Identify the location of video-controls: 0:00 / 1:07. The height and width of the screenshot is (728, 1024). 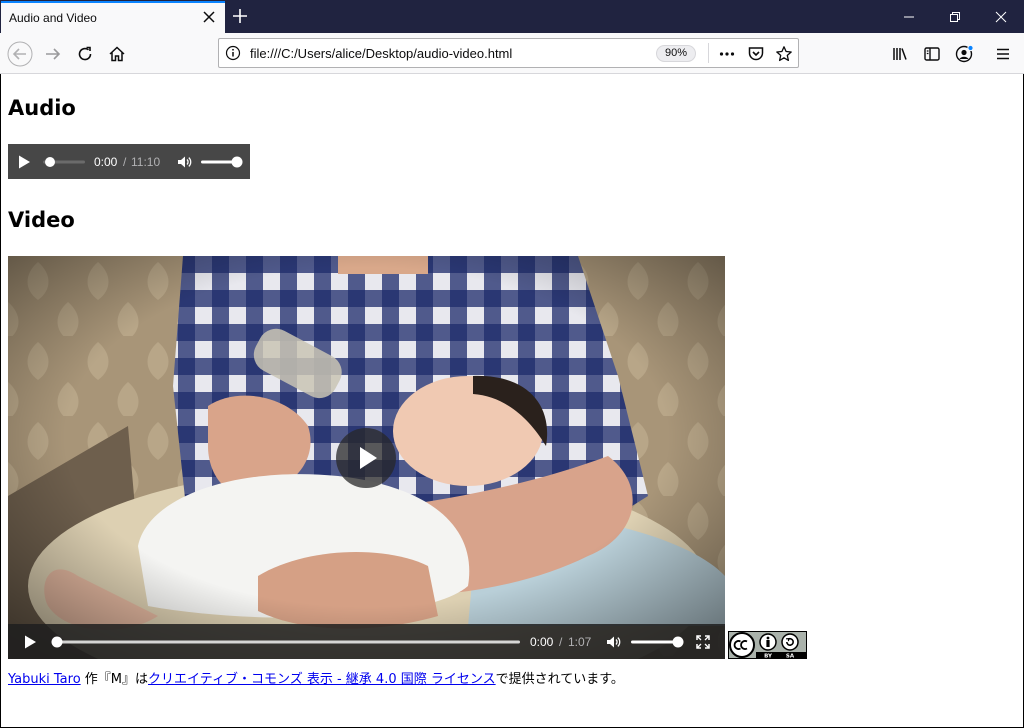
(366, 641).